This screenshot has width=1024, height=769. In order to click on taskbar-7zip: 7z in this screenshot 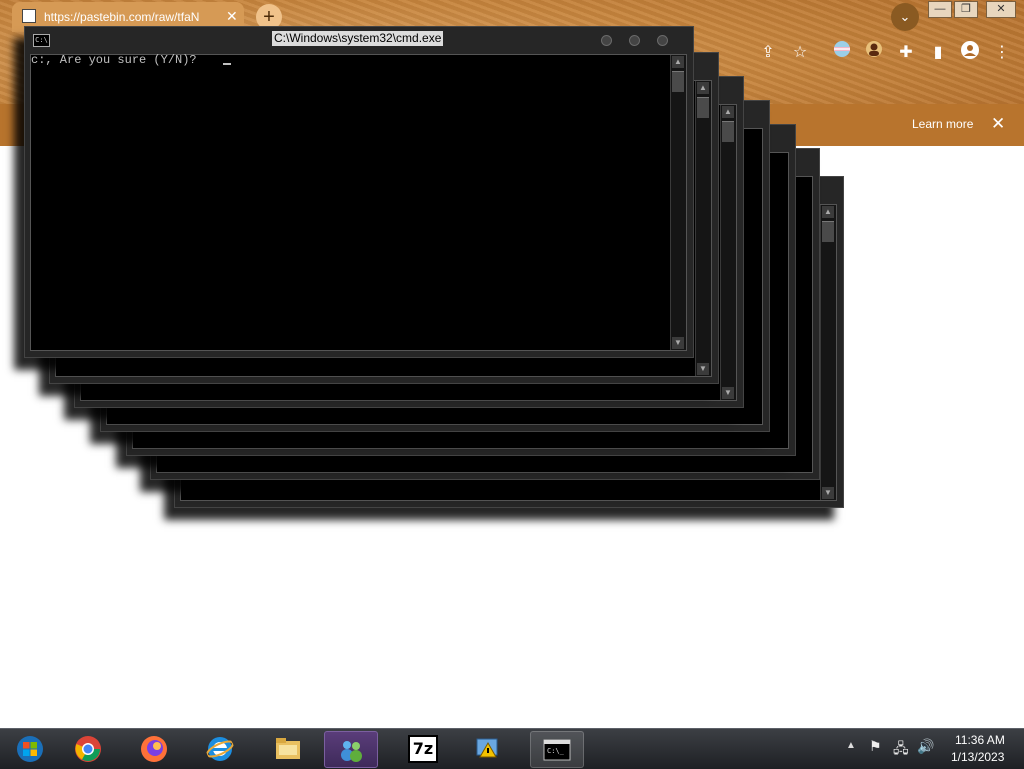, I will do `click(422, 748)`.